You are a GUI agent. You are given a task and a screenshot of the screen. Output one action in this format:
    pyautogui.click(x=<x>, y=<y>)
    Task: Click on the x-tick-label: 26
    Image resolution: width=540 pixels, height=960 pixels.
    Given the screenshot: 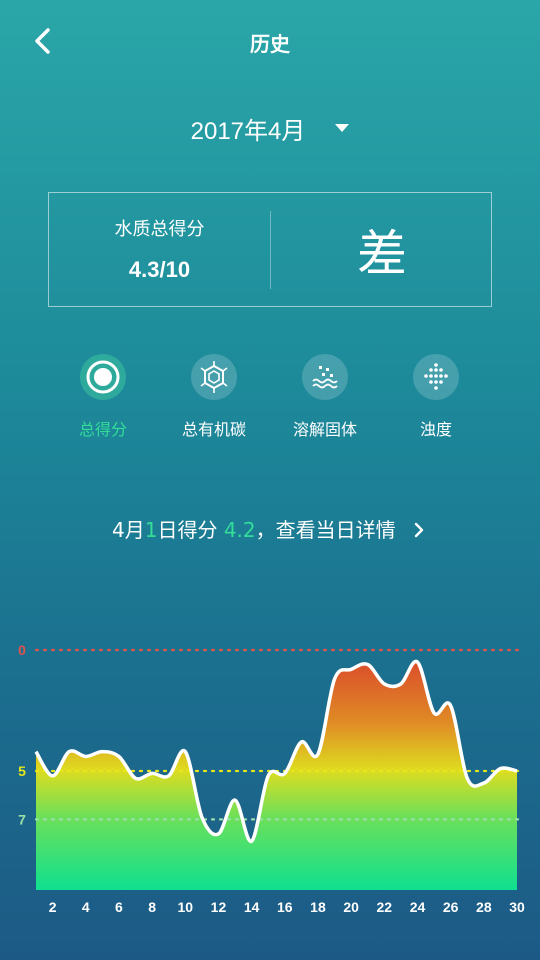 What is the action you would take?
    pyautogui.click(x=451, y=907)
    